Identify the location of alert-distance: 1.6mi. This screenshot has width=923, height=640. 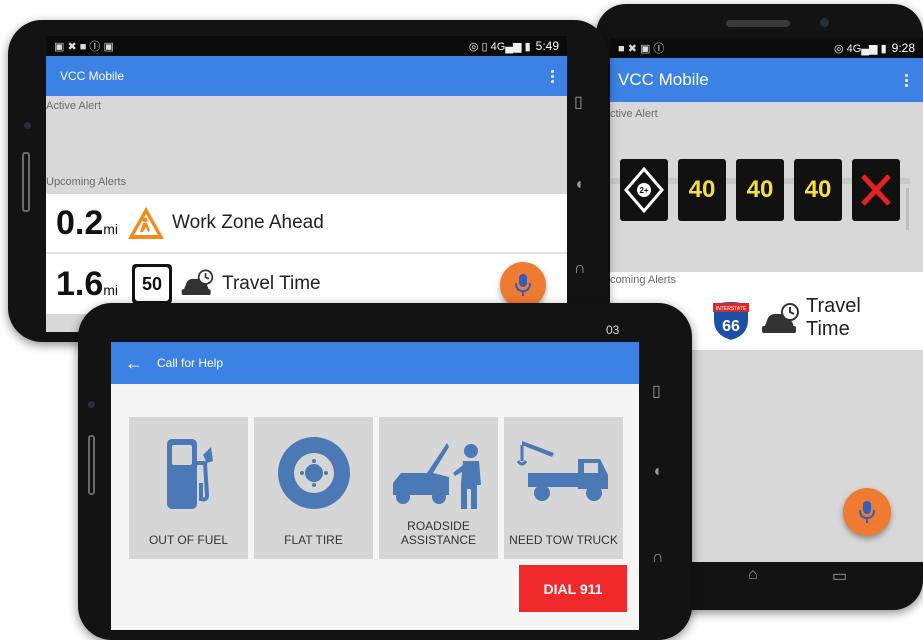
(87, 283).